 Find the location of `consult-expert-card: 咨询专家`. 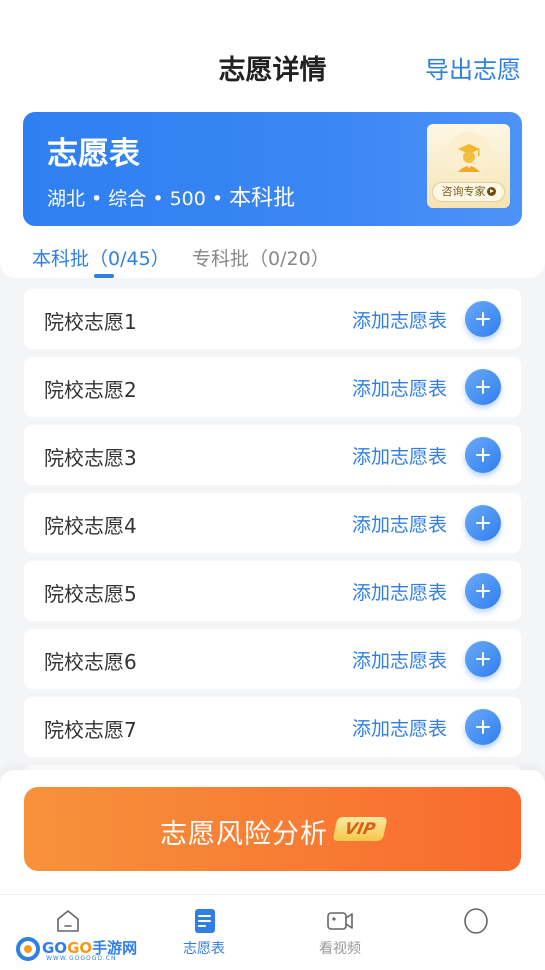

consult-expert-card: 咨询专家 is located at coordinates (468, 166).